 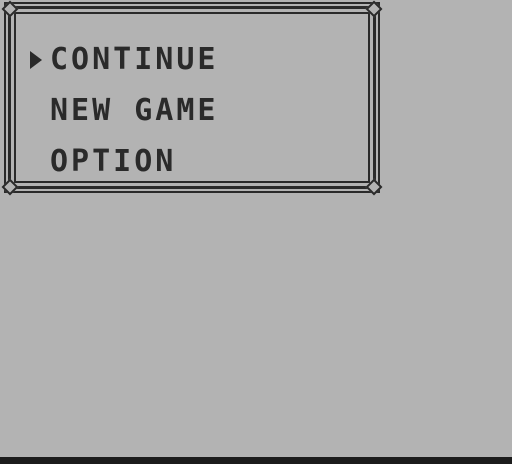 I want to click on menu-item-new-game: NEW GAME, so click(x=134, y=111).